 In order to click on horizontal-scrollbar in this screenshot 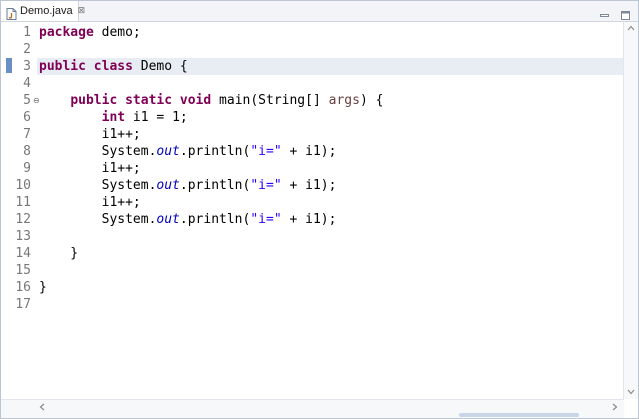, I will do `click(312, 408)`.